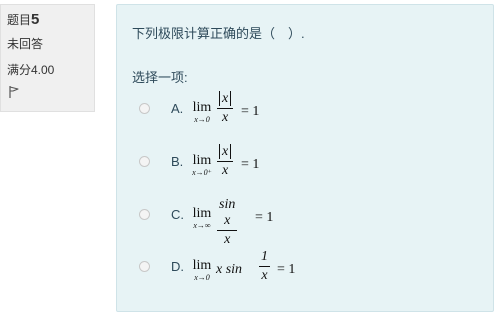 Image resolution: width=494 pixels, height=315 pixels. Describe the element at coordinates (23, 19) in the screenshot. I see `question-number: 题目5` at that location.